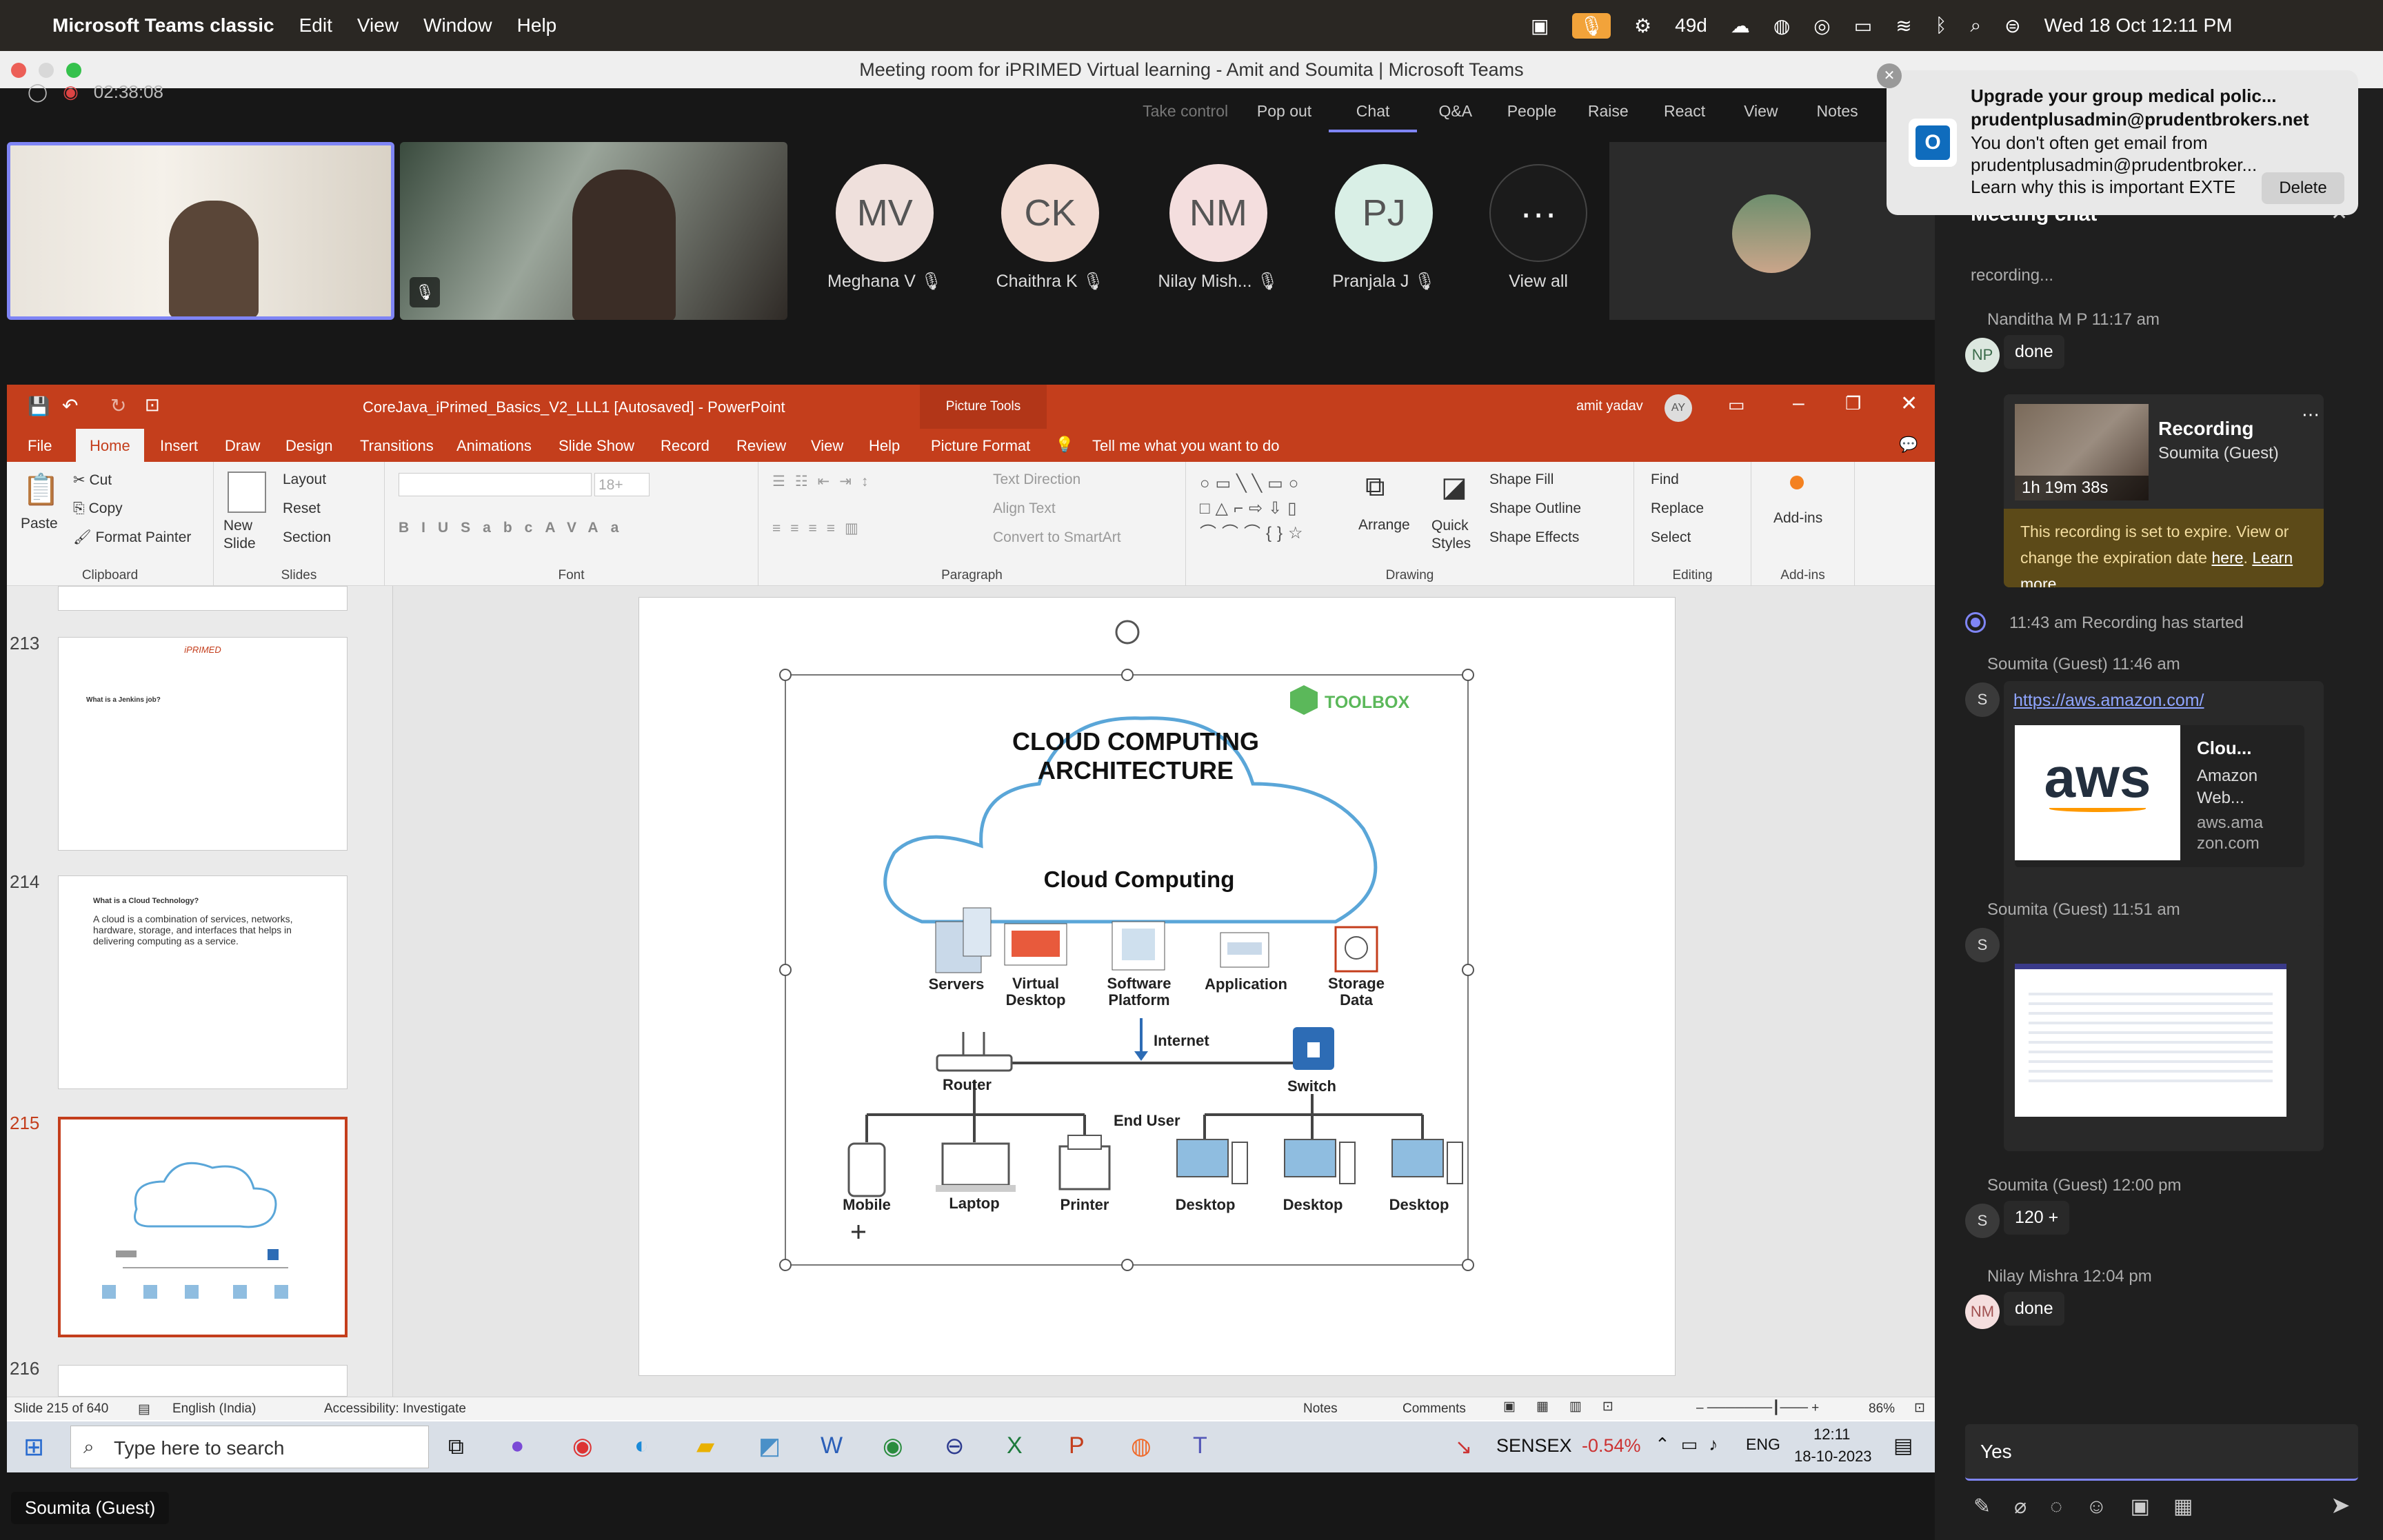 This screenshot has width=2383, height=1540. What do you see at coordinates (144, 537) in the screenshot?
I see `format-painter-label: Format Painter` at bounding box center [144, 537].